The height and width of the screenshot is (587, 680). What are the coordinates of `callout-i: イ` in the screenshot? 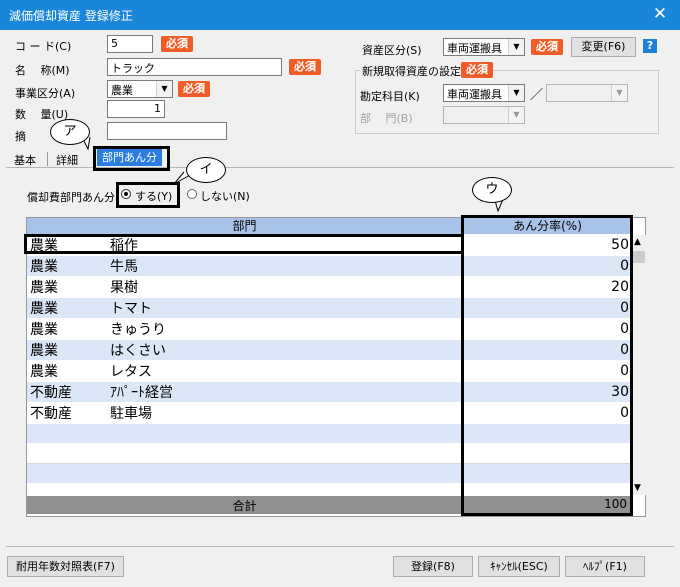 It's located at (206, 170).